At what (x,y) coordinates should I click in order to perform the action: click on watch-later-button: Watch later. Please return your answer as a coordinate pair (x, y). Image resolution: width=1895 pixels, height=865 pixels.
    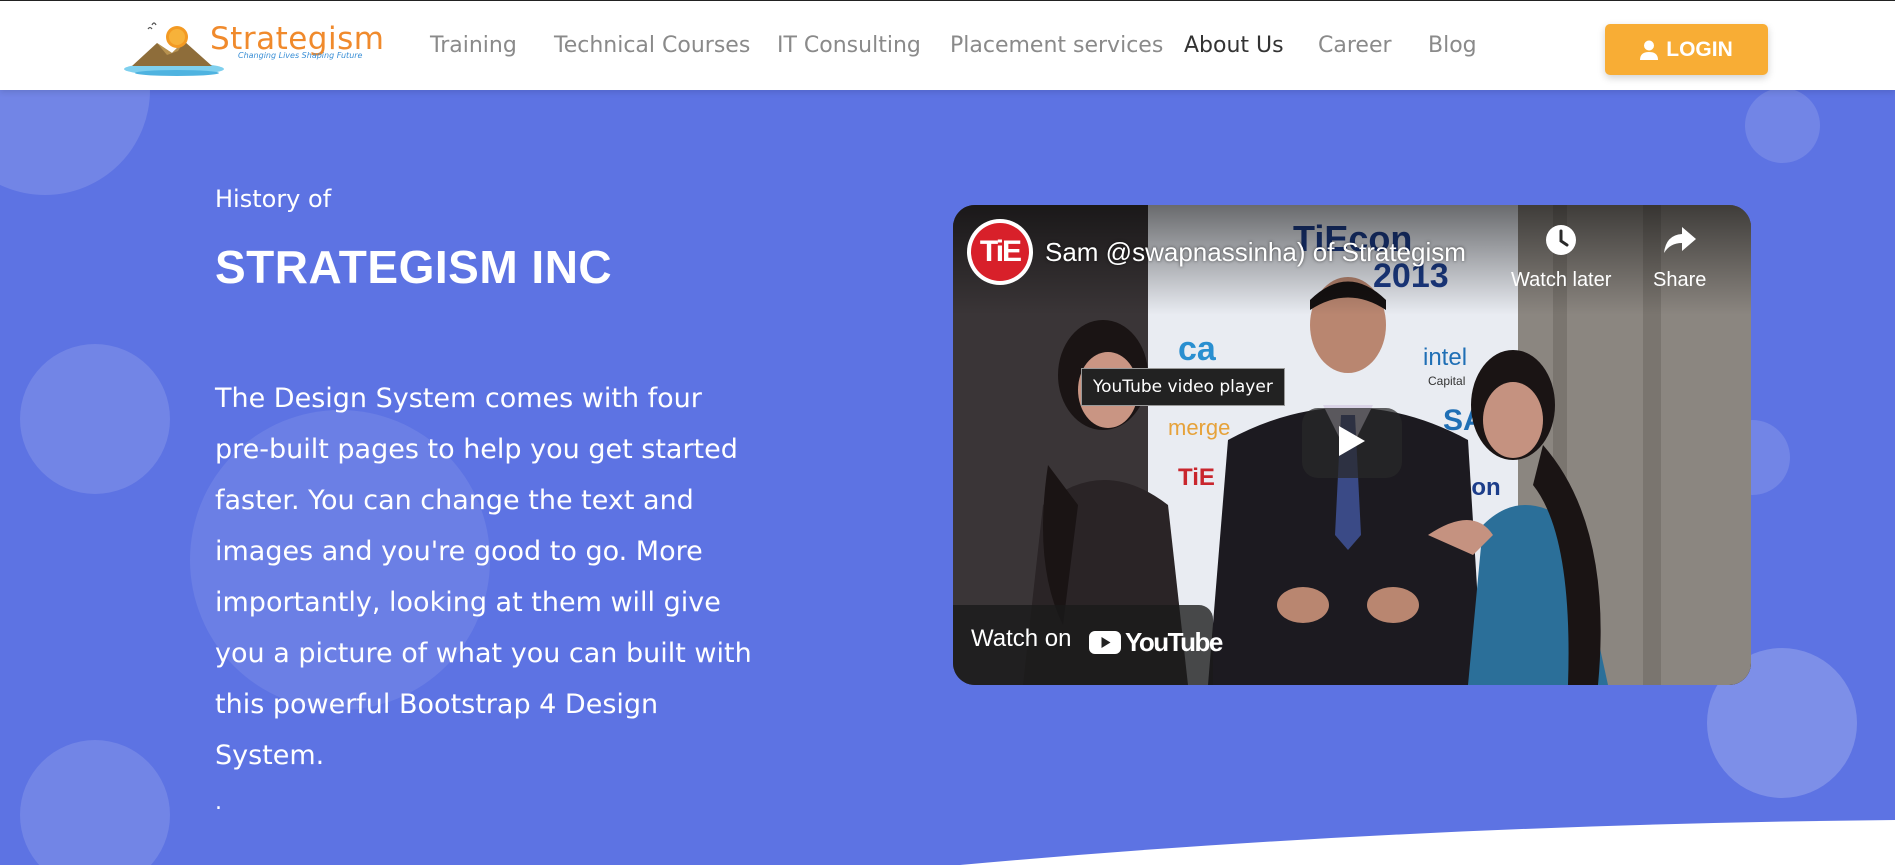
    Looking at the image, I should click on (1561, 257).